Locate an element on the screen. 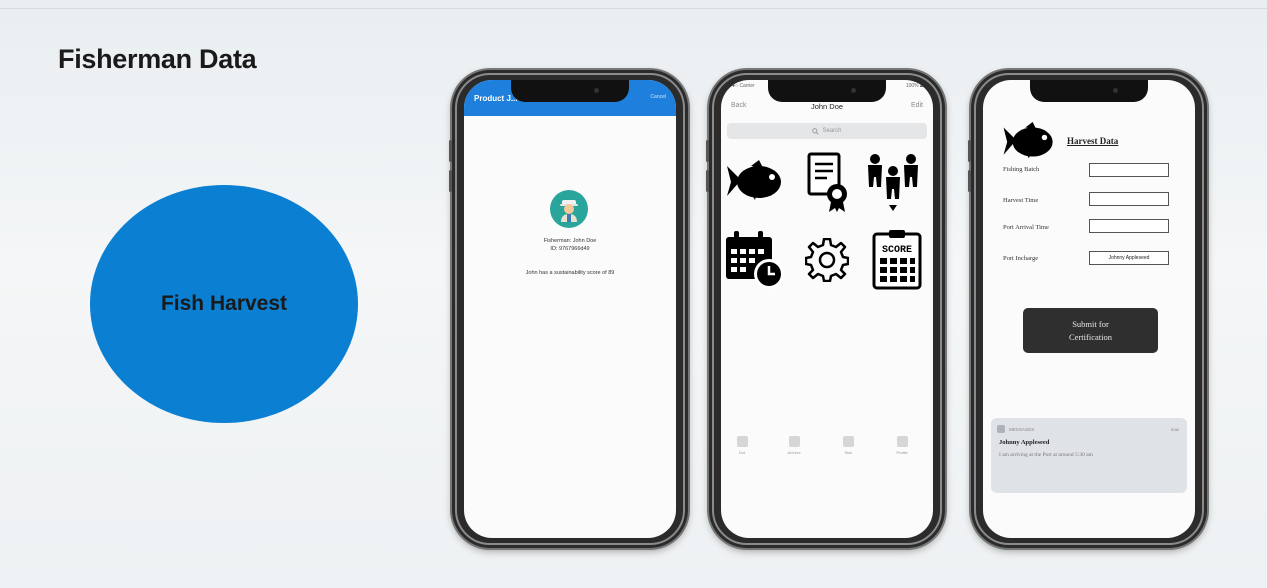  fish-harvest-ellipse: Fish Harvest is located at coordinates (224, 304).